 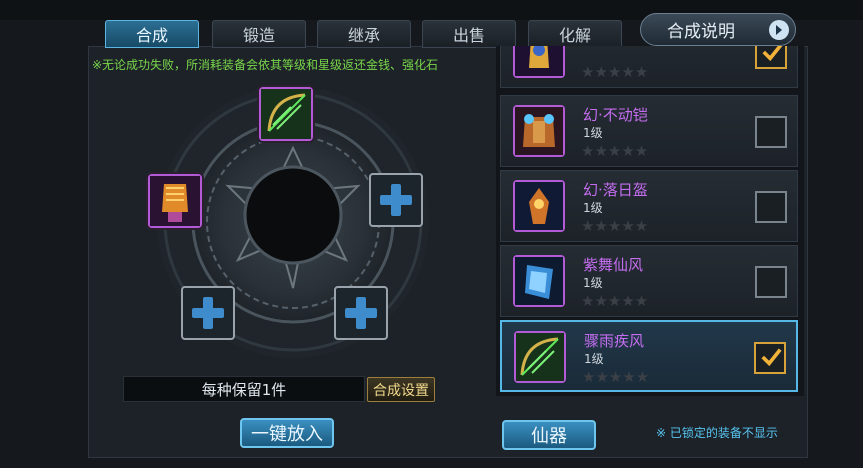 What do you see at coordinates (244, 389) in the screenshot?
I see `keep-count-display: 每种保留1件` at bounding box center [244, 389].